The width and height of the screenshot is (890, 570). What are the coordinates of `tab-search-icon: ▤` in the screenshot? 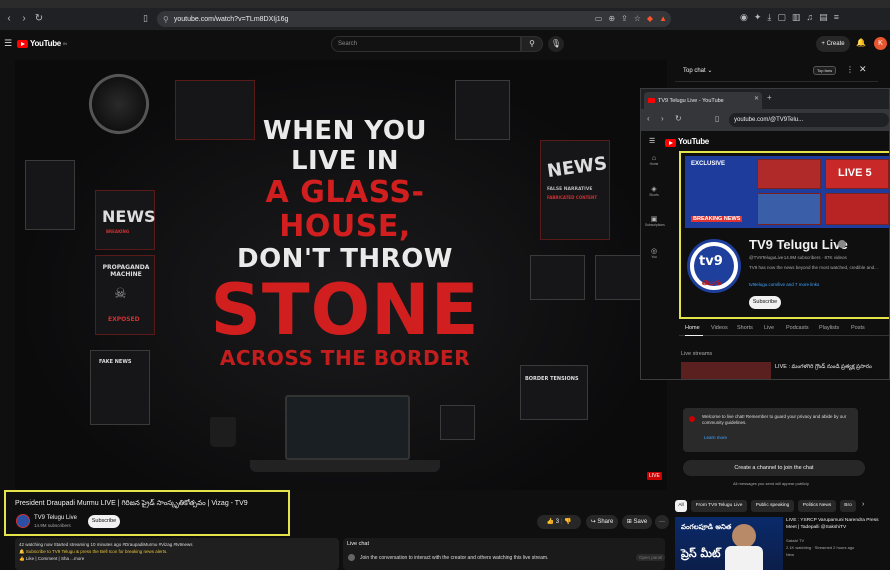 It's located at (823, 17).